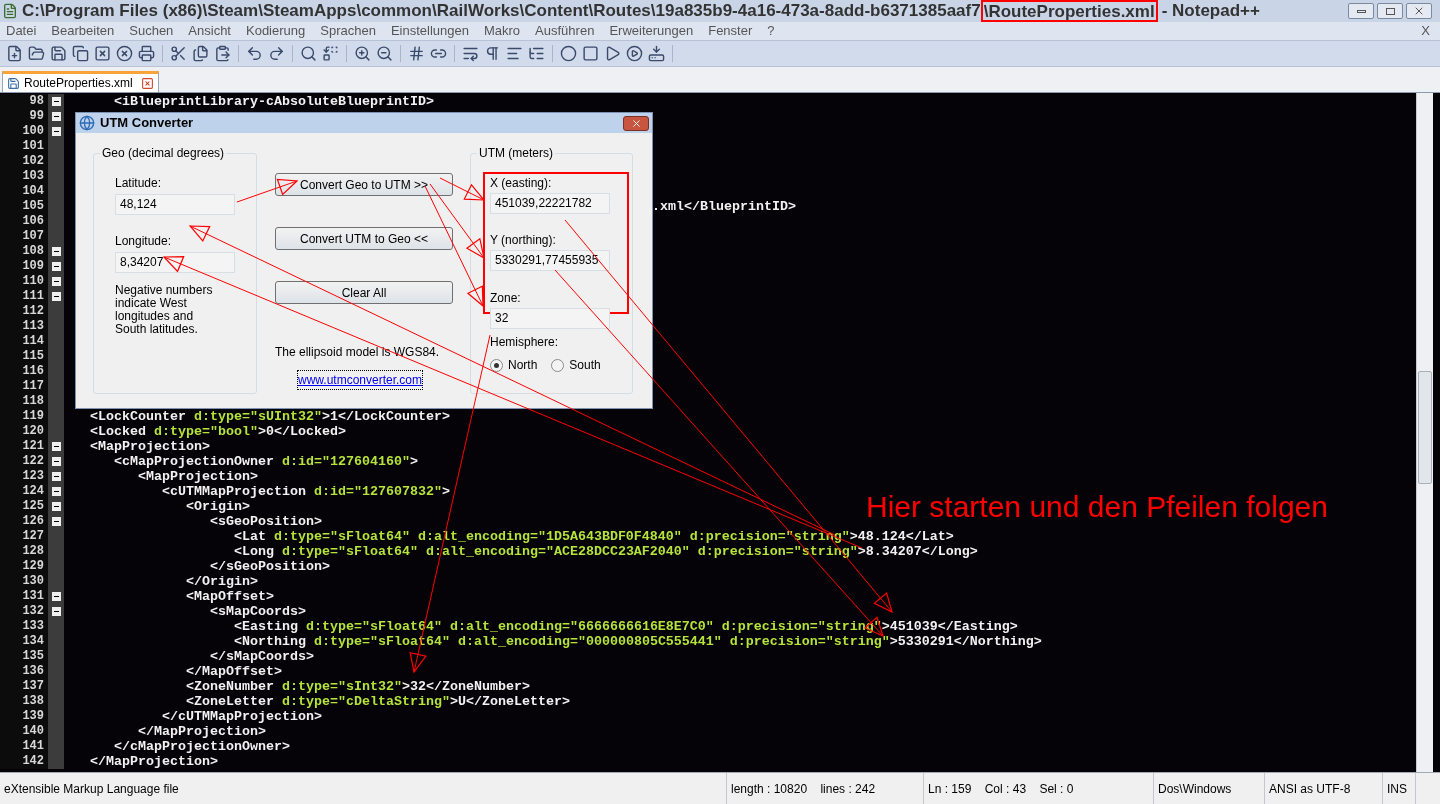 Image resolution: width=1440 pixels, height=804 pixels. I want to click on menu-item: Ausführen, so click(565, 31).